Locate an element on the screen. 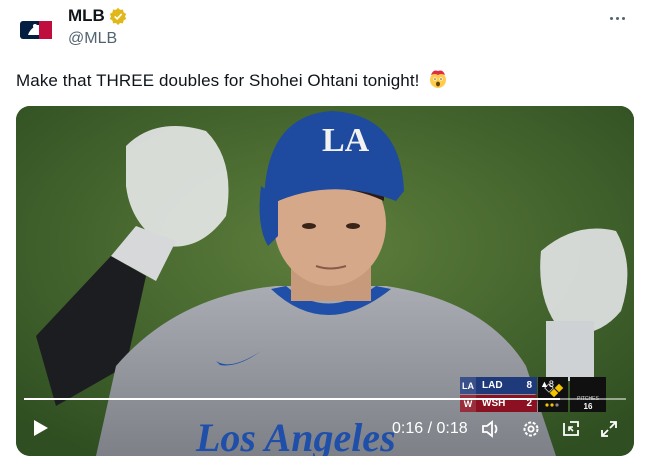 The height and width of the screenshot is (472, 645). video-controls: 0:16 / 0:18 is located at coordinates (325, 422).